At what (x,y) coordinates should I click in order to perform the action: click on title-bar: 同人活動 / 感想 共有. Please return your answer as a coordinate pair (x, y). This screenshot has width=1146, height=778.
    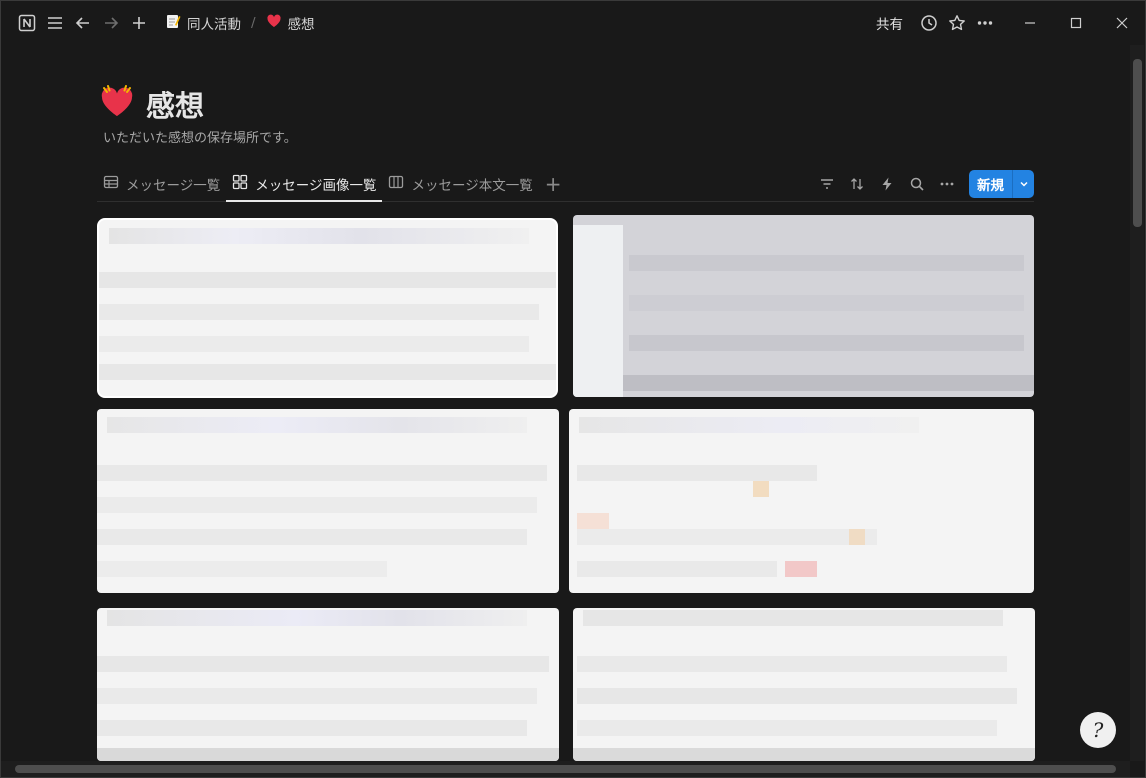
    Looking at the image, I should click on (573, 23).